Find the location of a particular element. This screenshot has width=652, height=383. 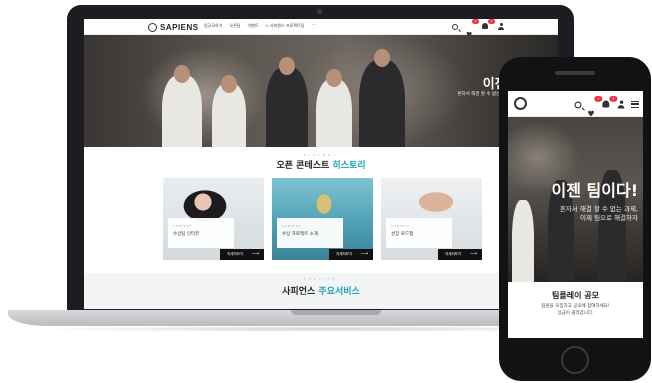

services-title: 사피언스 주요서비스 is located at coordinates (321, 290).